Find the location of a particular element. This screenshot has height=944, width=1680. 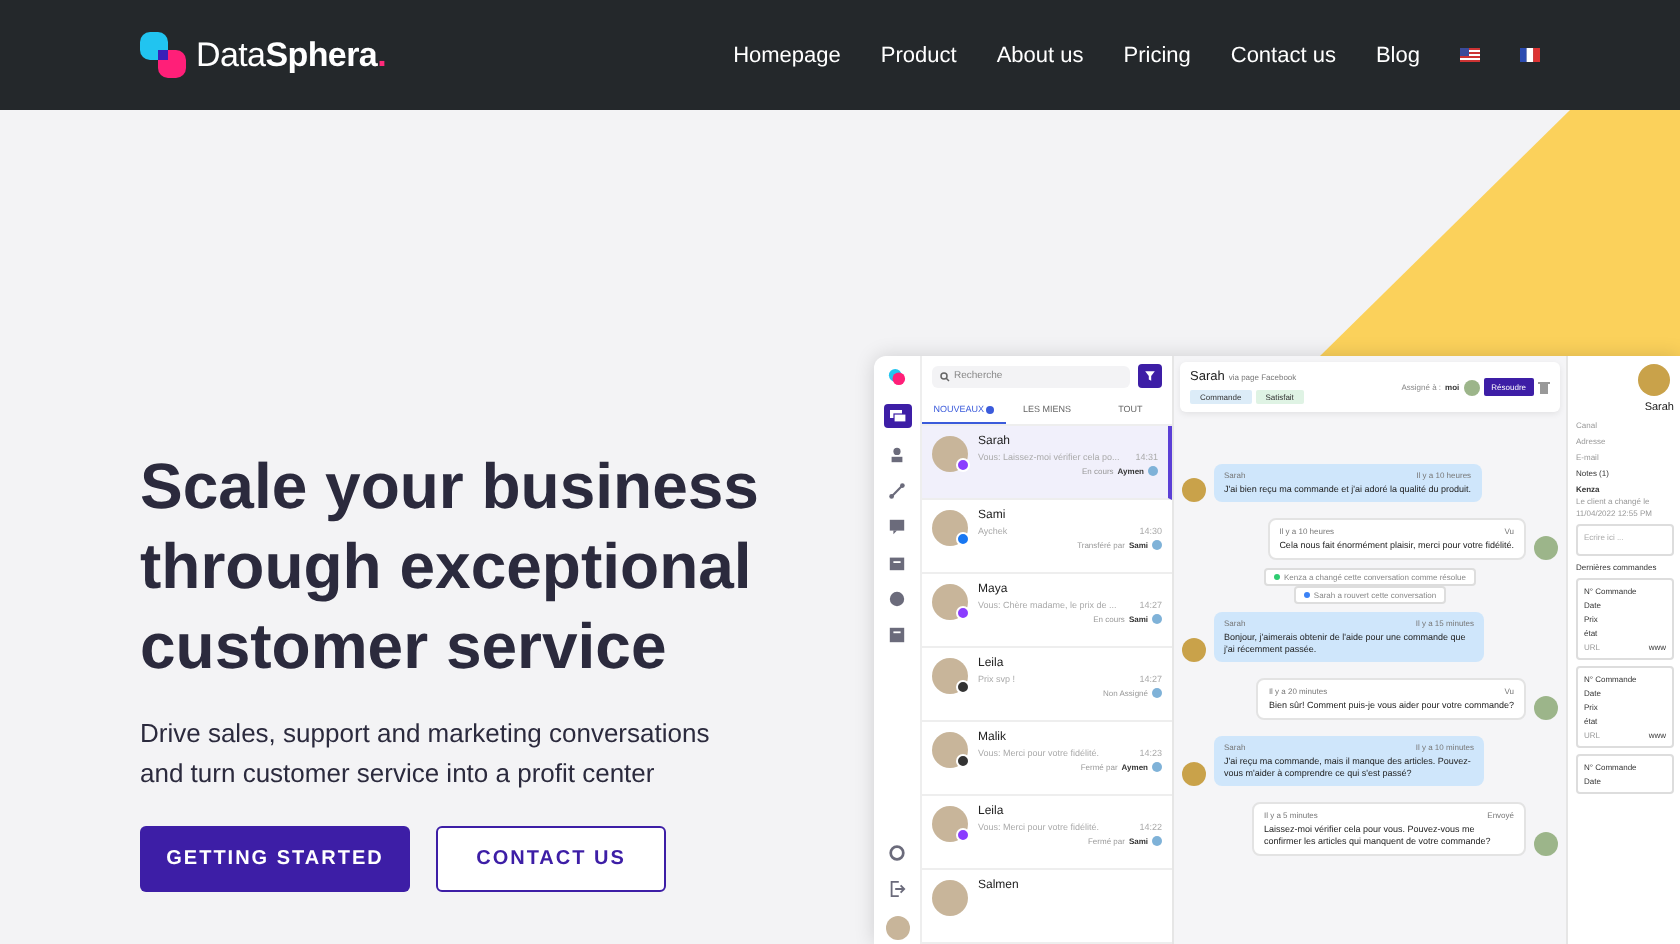

filter-icon is located at coordinates (1150, 376).